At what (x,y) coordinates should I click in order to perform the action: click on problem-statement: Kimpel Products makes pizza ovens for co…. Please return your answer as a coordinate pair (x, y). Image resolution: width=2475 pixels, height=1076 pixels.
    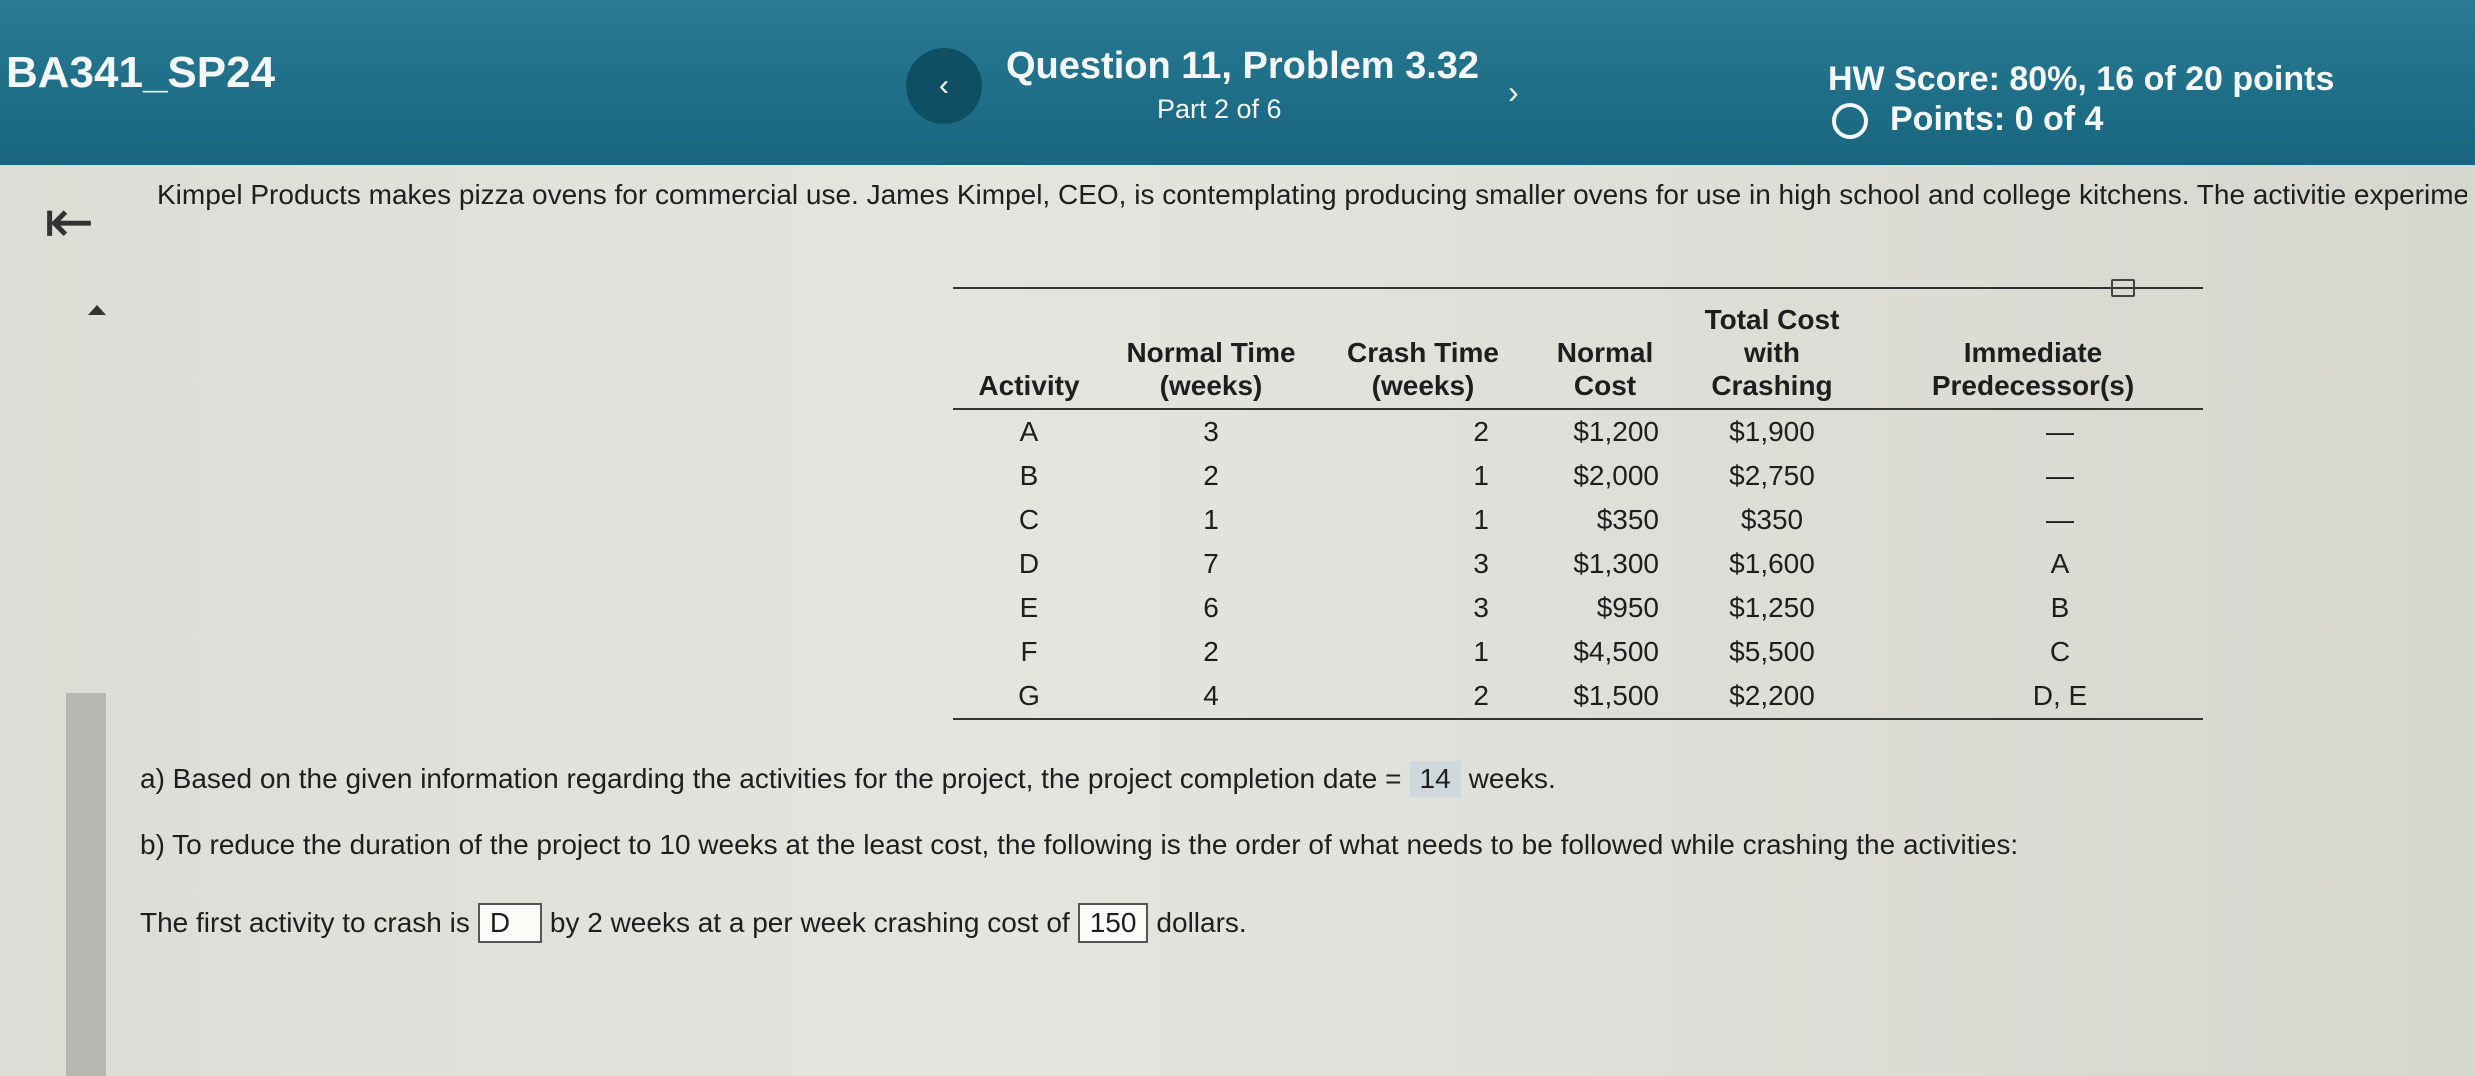
    Looking at the image, I should click on (1312, 194).